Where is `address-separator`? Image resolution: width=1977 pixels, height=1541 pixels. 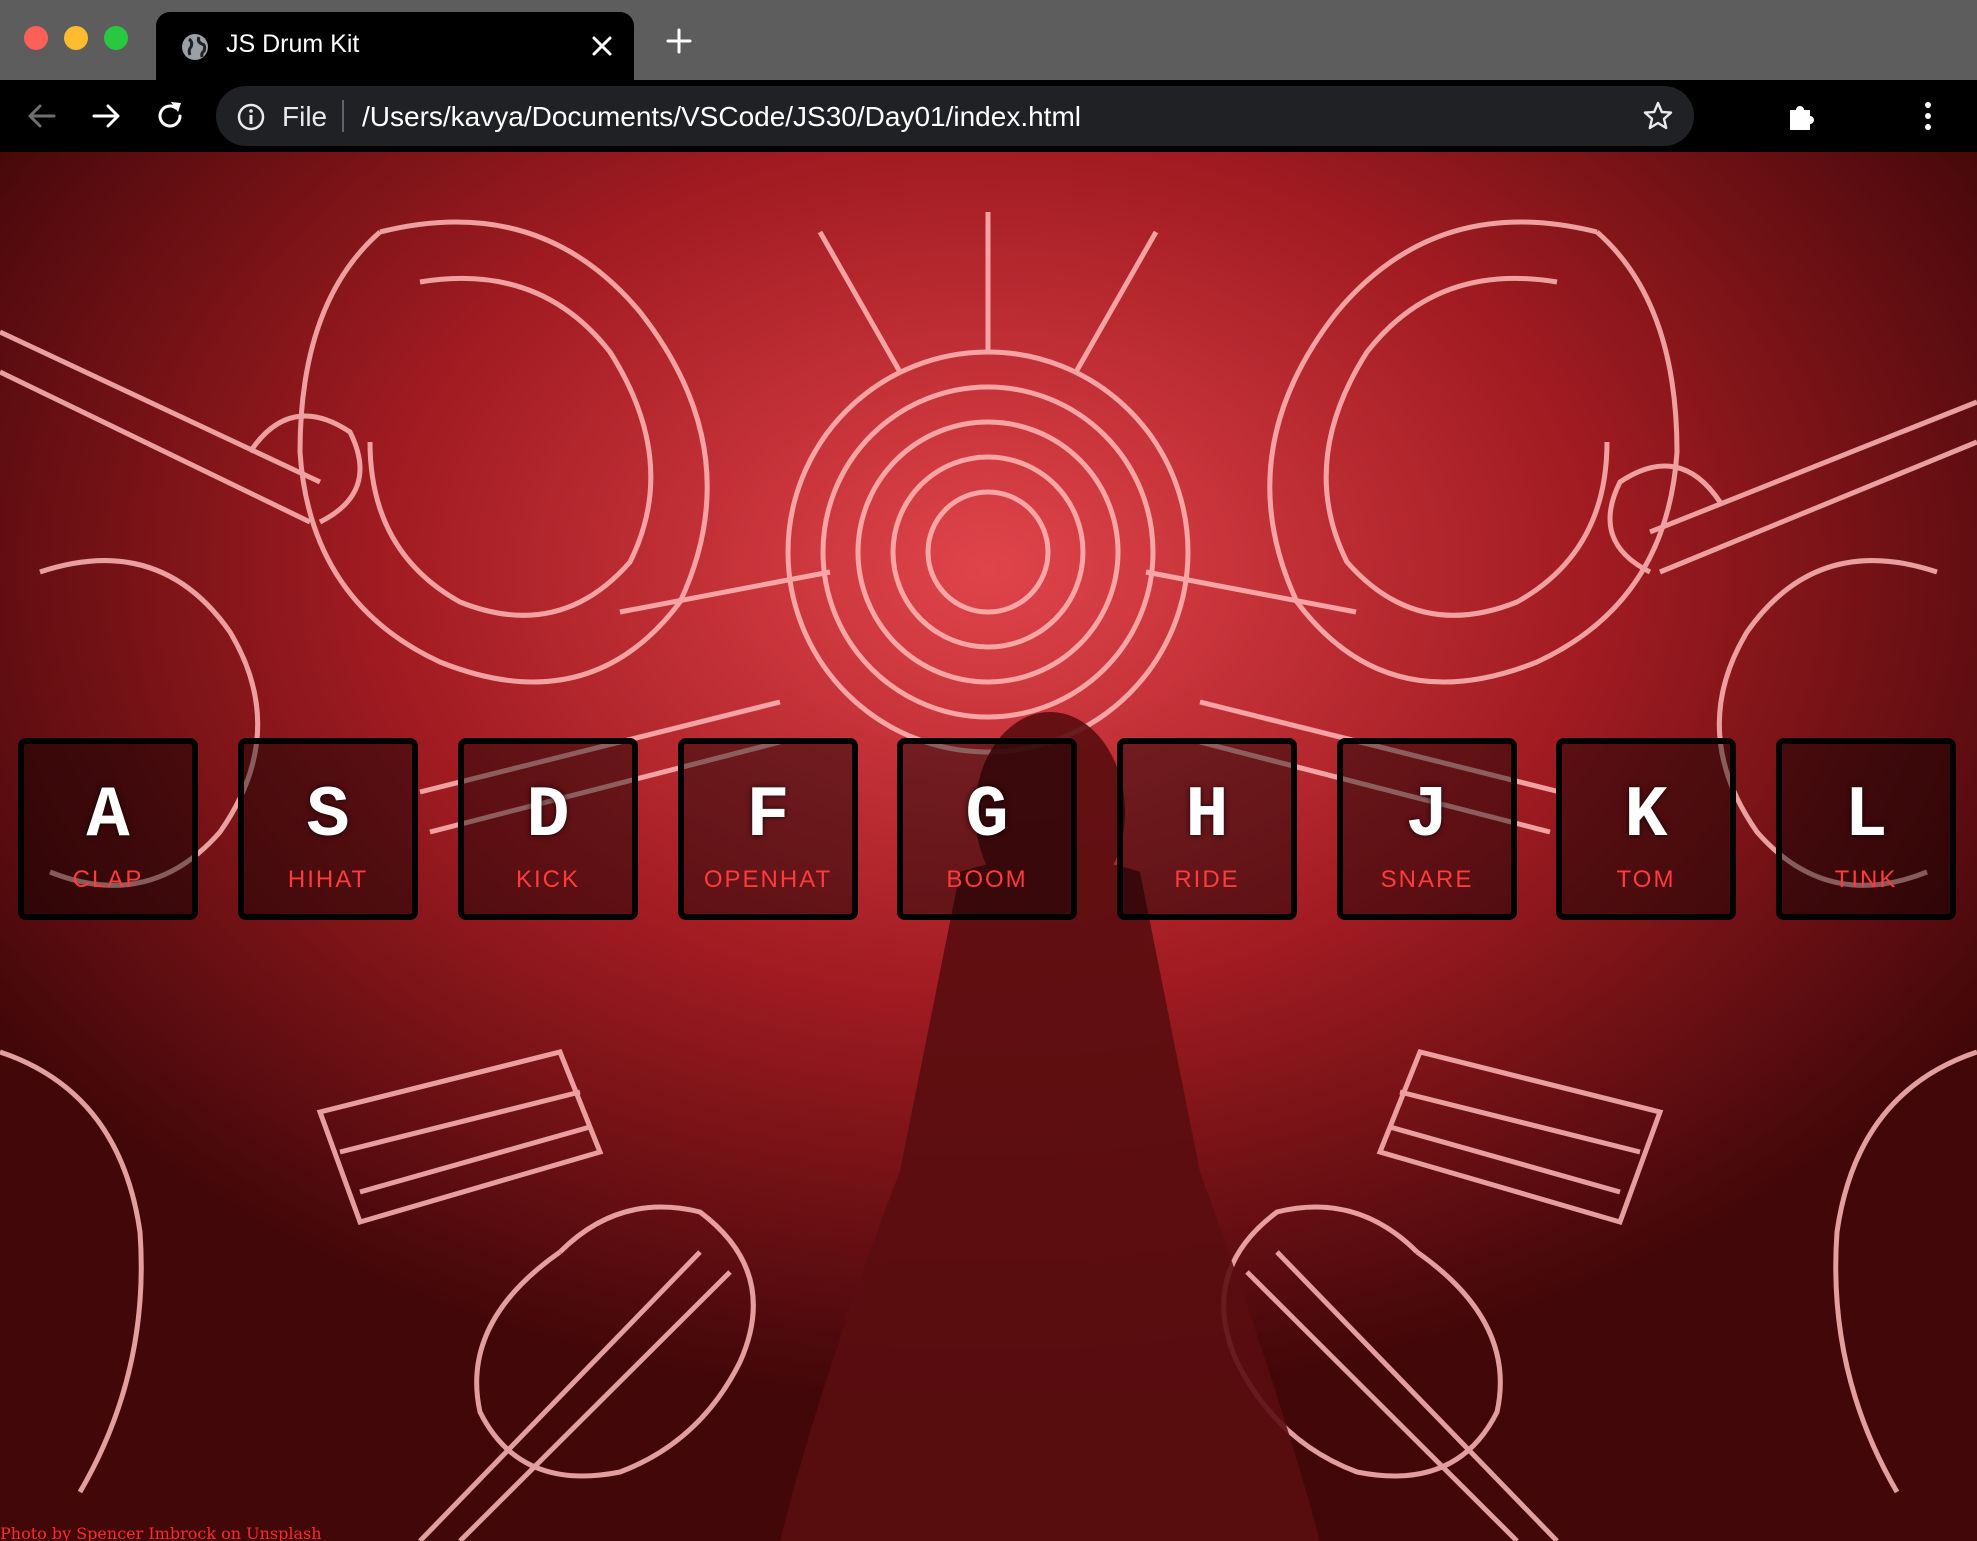
address-separator is located at coordinates (343, 116).